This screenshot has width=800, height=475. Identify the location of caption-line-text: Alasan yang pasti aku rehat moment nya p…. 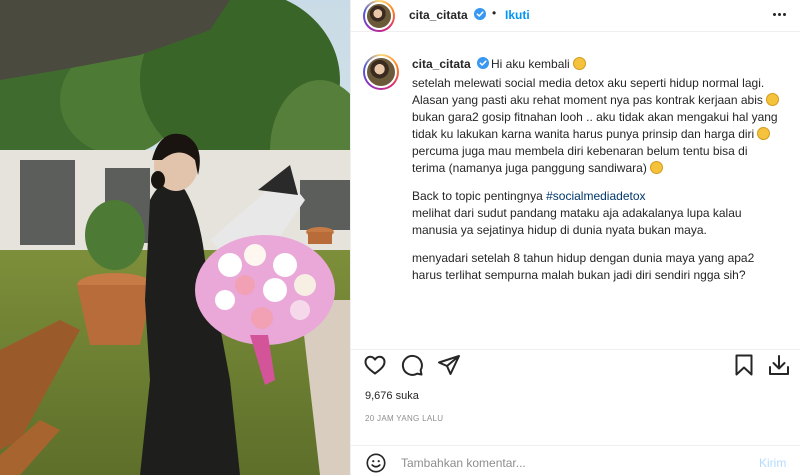
(587, 100).